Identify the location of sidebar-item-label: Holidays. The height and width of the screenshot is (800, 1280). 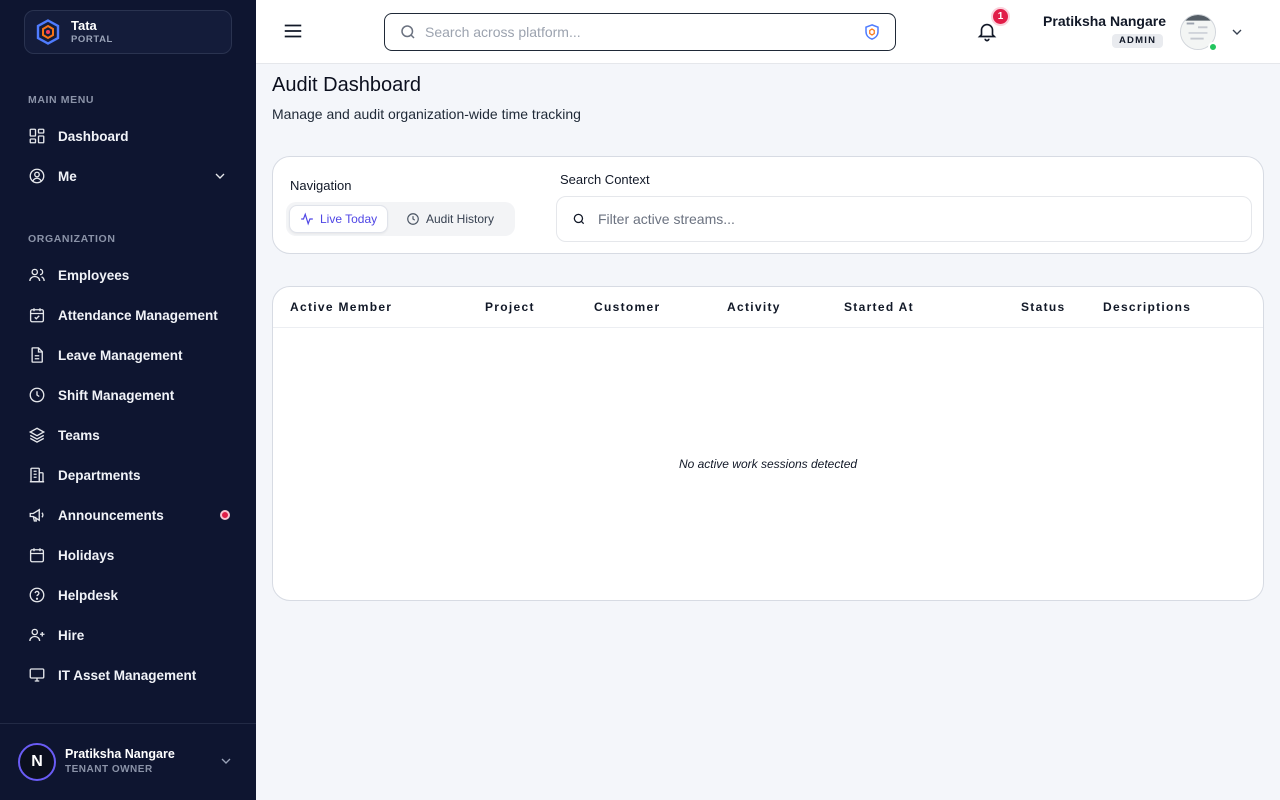
(86, 555).